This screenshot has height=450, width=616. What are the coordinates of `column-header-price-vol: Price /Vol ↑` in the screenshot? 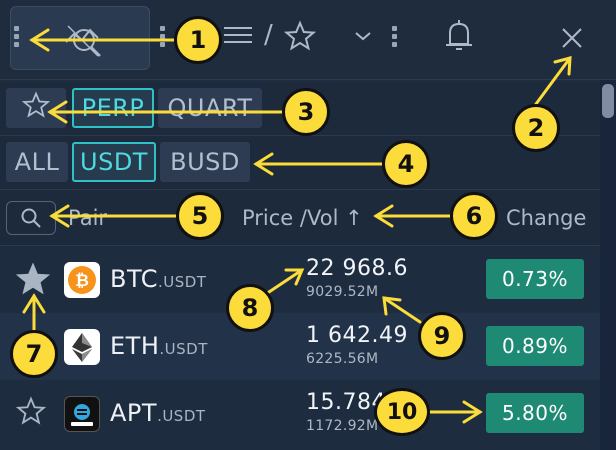 It's located at (302, 218).